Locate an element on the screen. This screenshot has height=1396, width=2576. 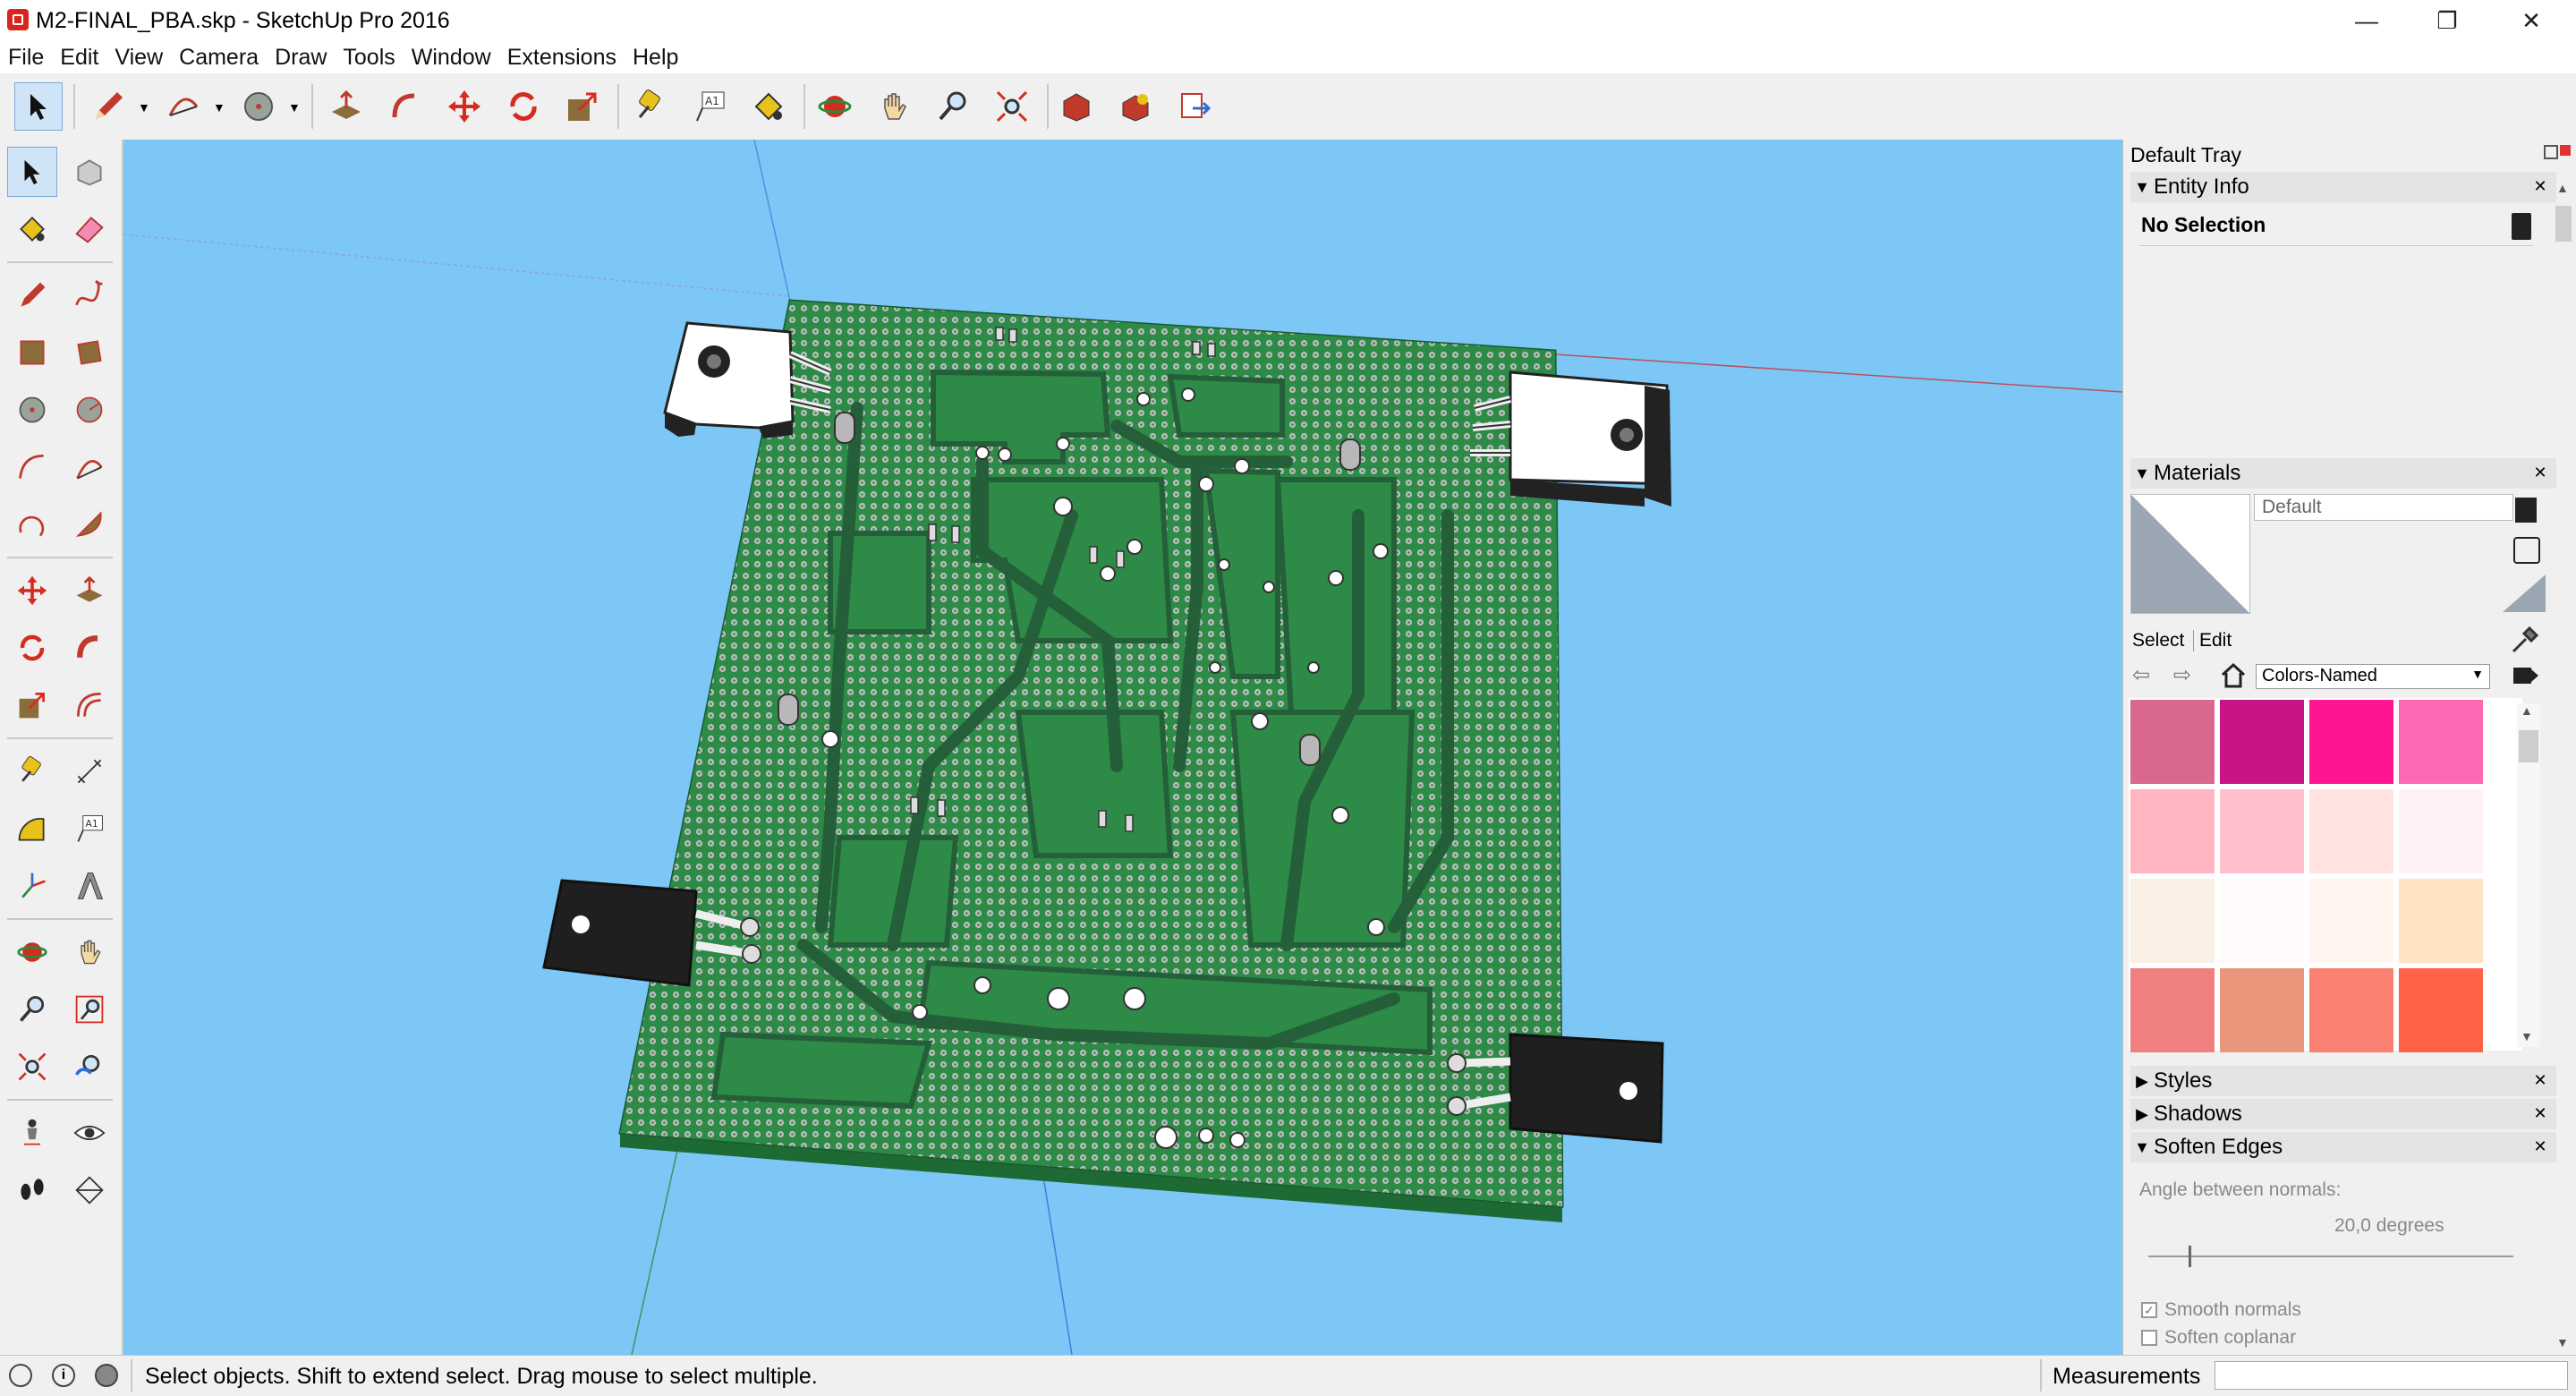
sample-paint-eyedropper-icon is located at coordinates (2524, 640).